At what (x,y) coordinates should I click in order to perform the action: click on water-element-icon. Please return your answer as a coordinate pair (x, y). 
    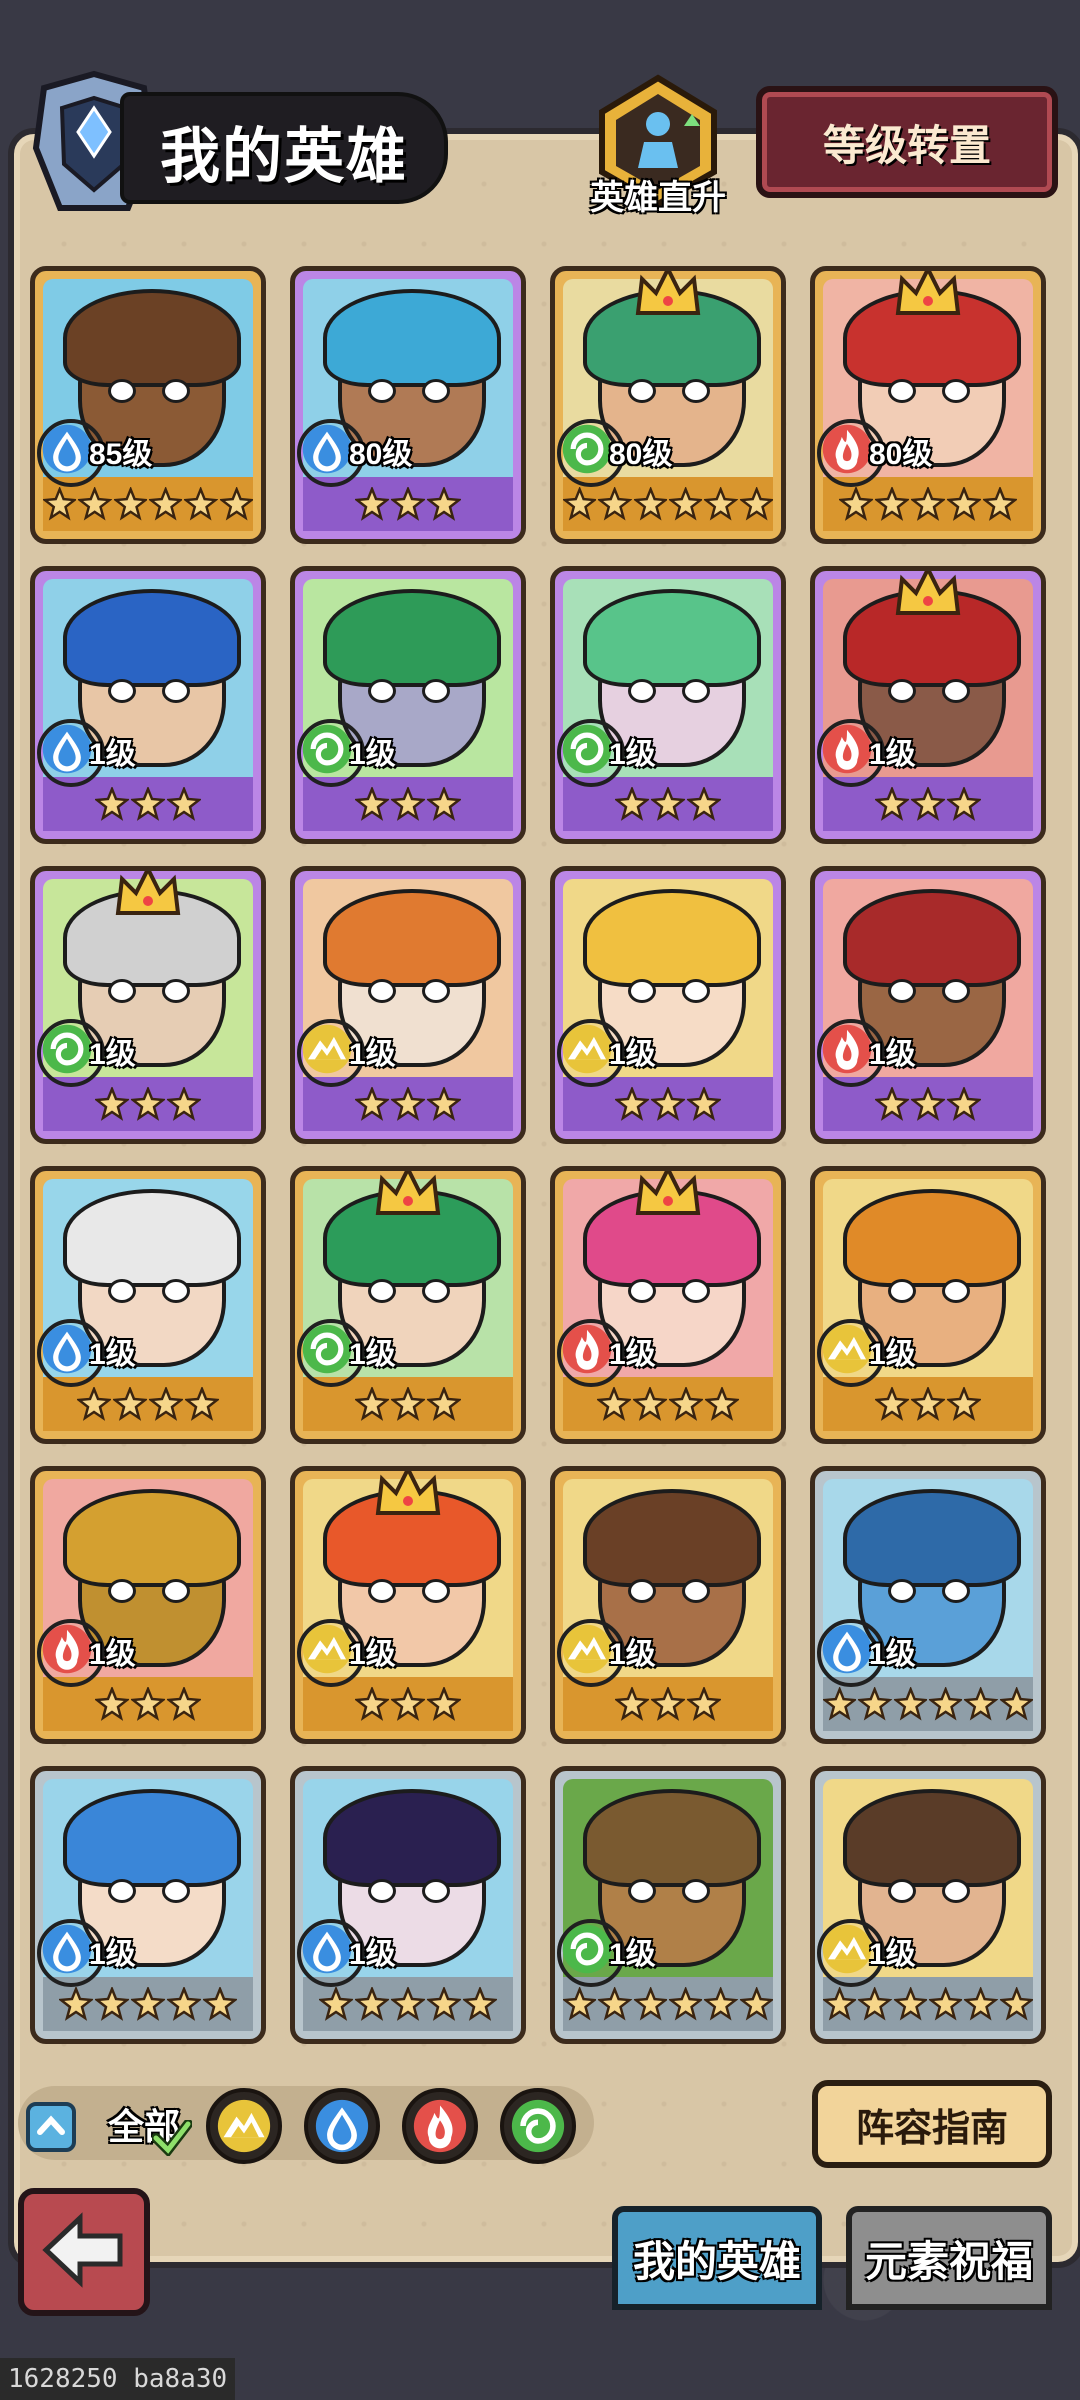
    Looking at the image, I should click on (342, 2128).